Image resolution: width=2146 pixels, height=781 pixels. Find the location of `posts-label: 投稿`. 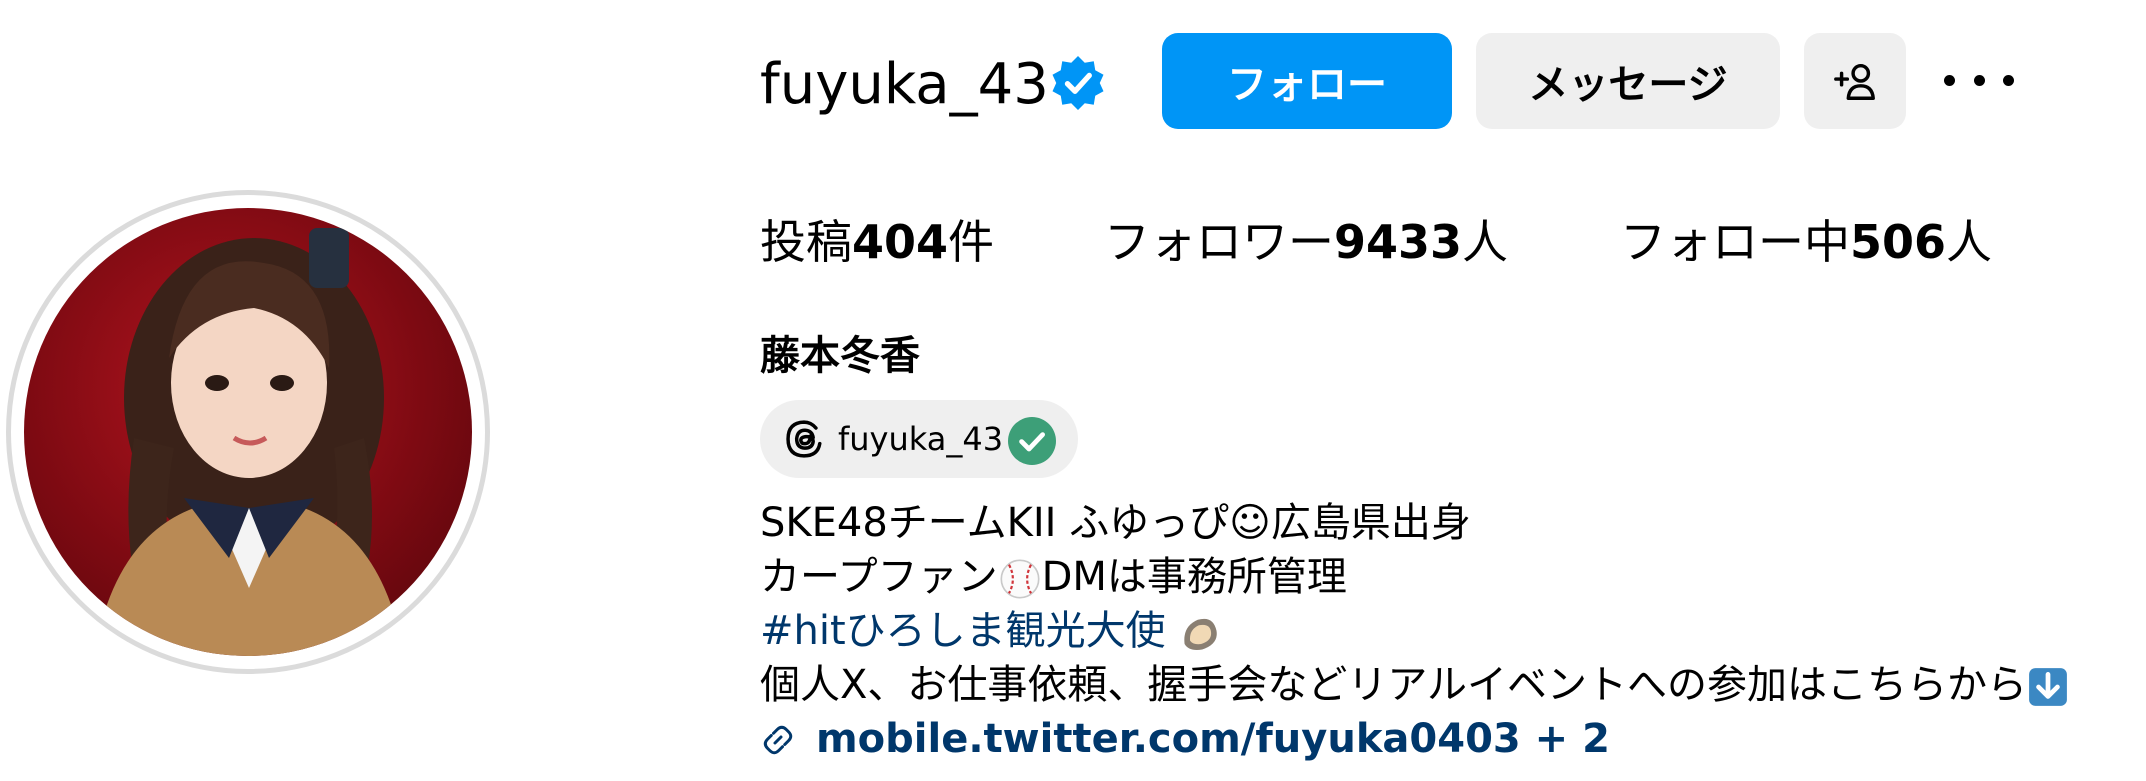

posts-label: 投稿 is located at coordinates (806, 242).